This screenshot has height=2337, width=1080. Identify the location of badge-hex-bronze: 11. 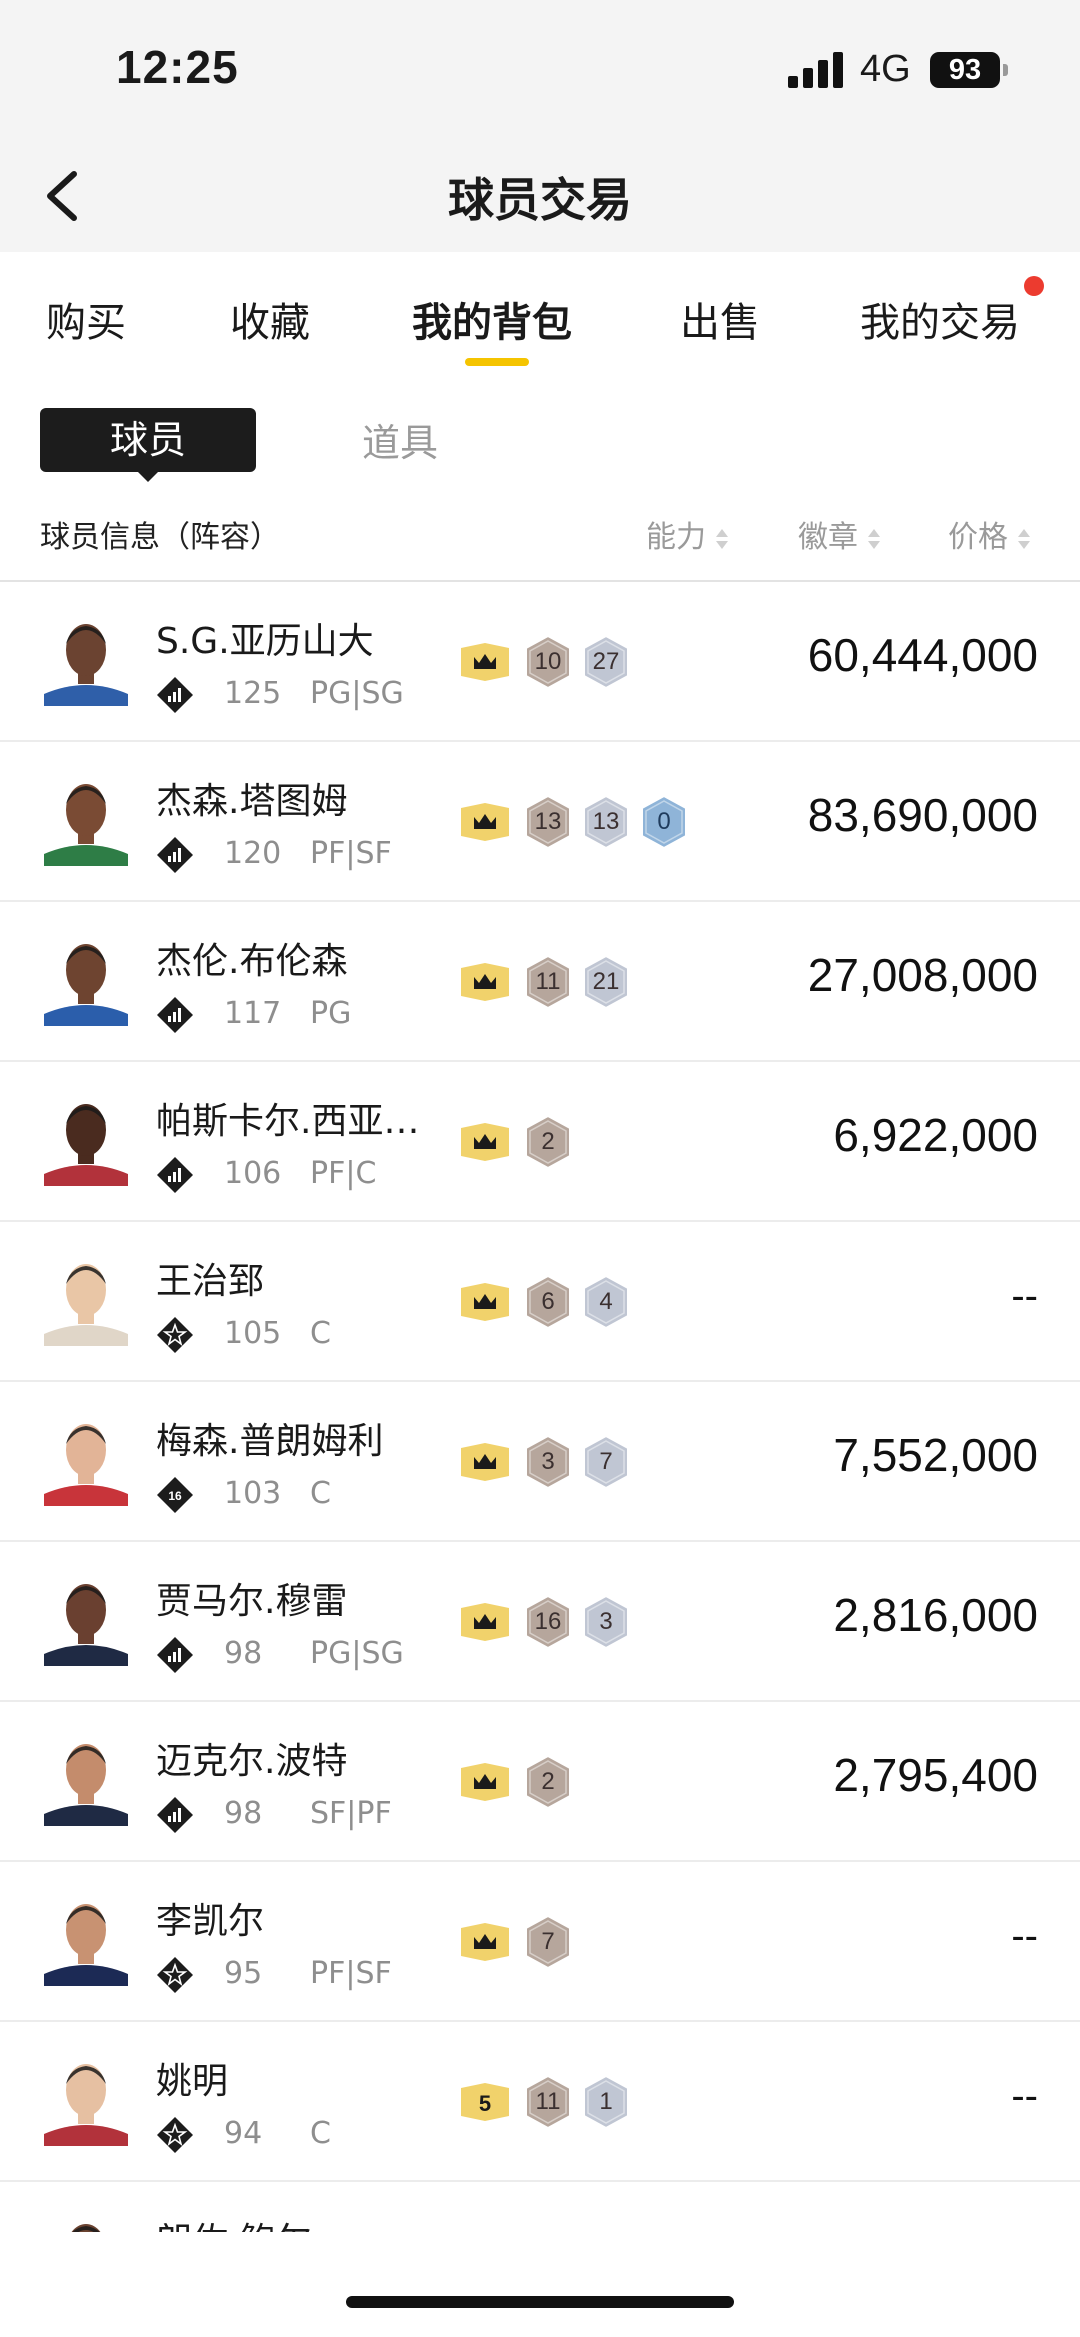
(548, 2102).